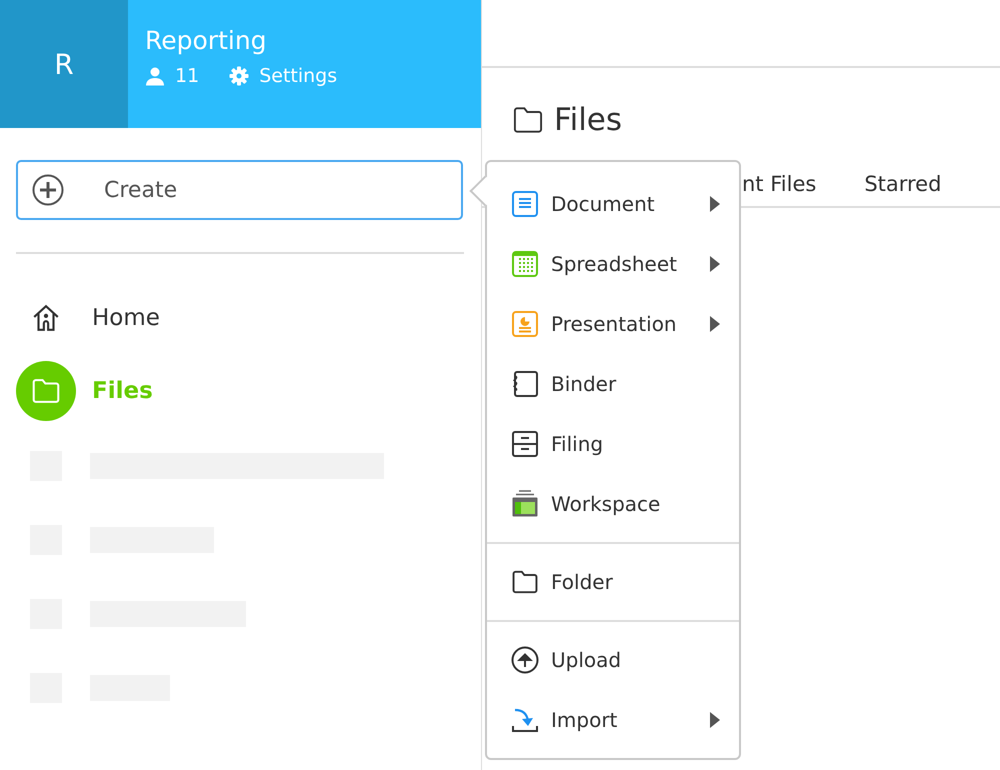 This screenshot has width=1000, height=770. I want to click on member-count: 11, so click(187, 76).